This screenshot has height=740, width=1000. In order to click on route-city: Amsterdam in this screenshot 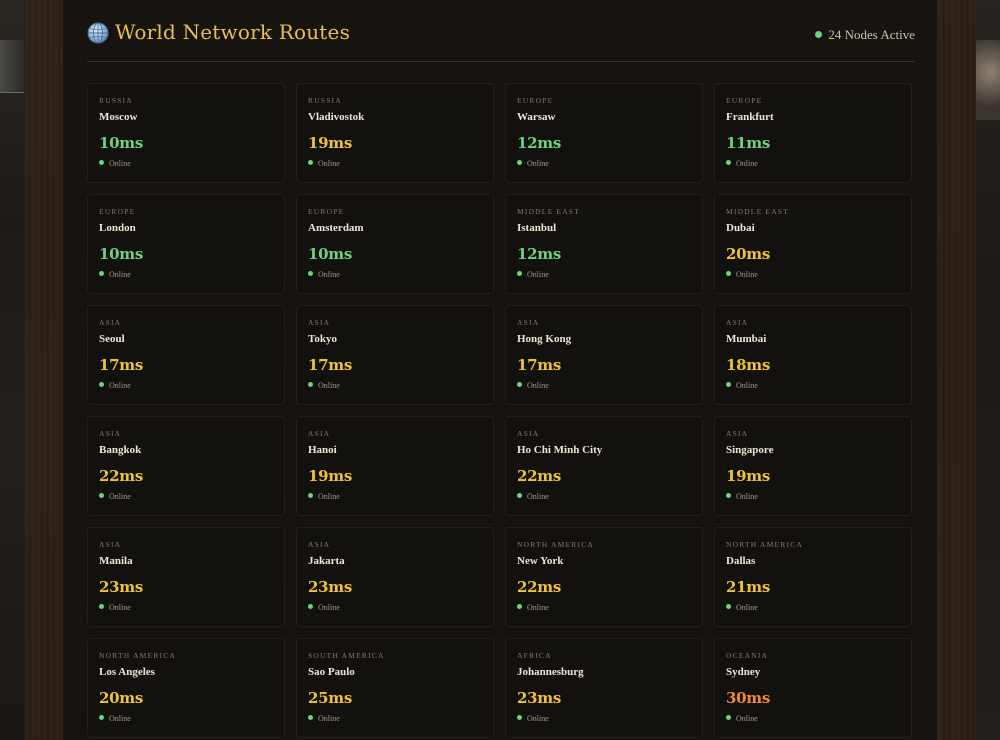, I will do `click(336, 228)`.